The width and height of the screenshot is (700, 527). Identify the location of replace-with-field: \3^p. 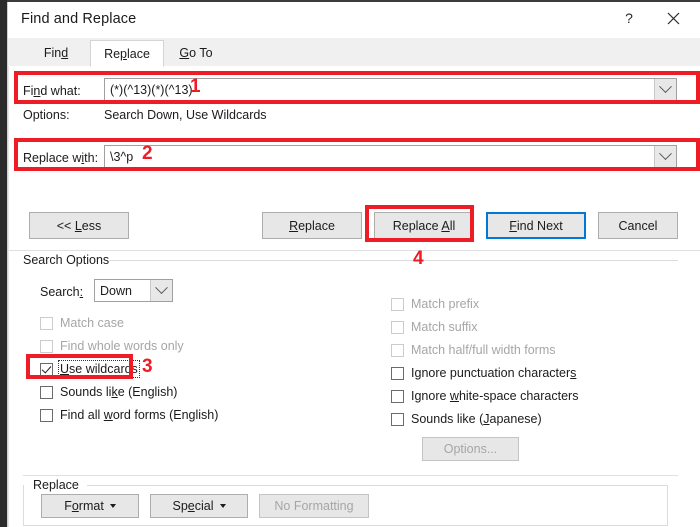
(390, 156).